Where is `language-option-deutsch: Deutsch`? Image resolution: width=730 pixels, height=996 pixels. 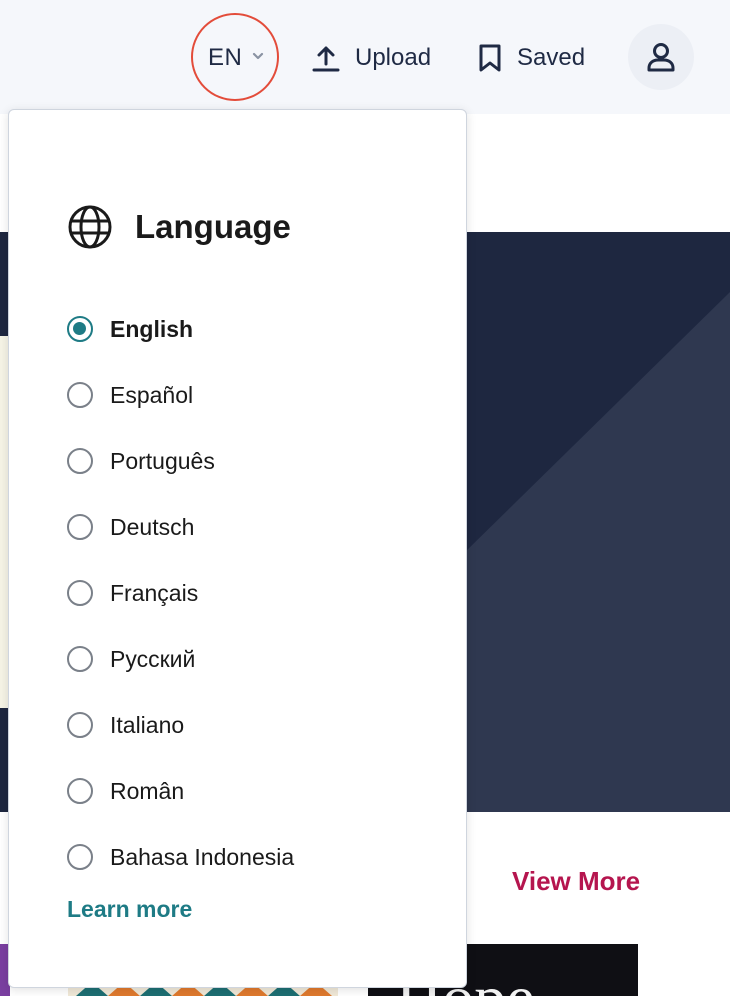 language-option-deutsch: Deutsch is located at coordinates (180, 527).